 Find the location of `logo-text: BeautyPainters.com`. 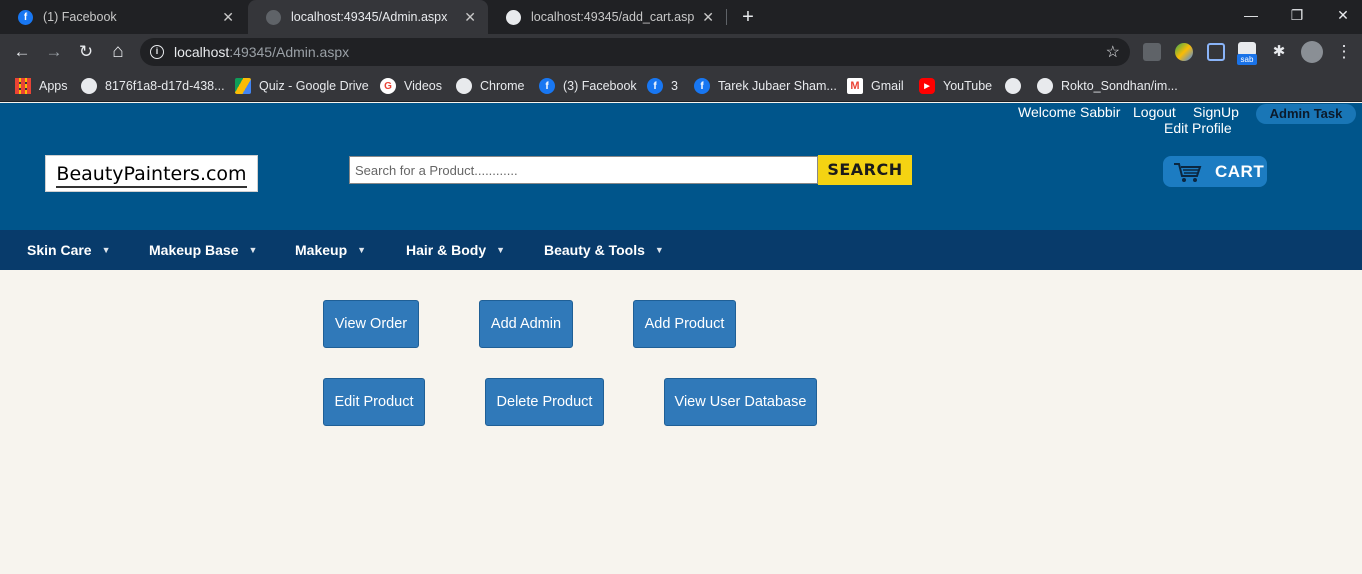

logo-text: BeautyPainters.com is located at coordinates (151, 175).